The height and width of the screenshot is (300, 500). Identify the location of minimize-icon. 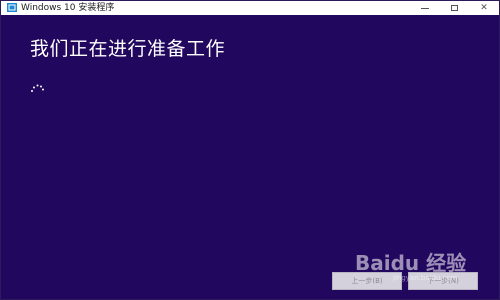
(425, 8).